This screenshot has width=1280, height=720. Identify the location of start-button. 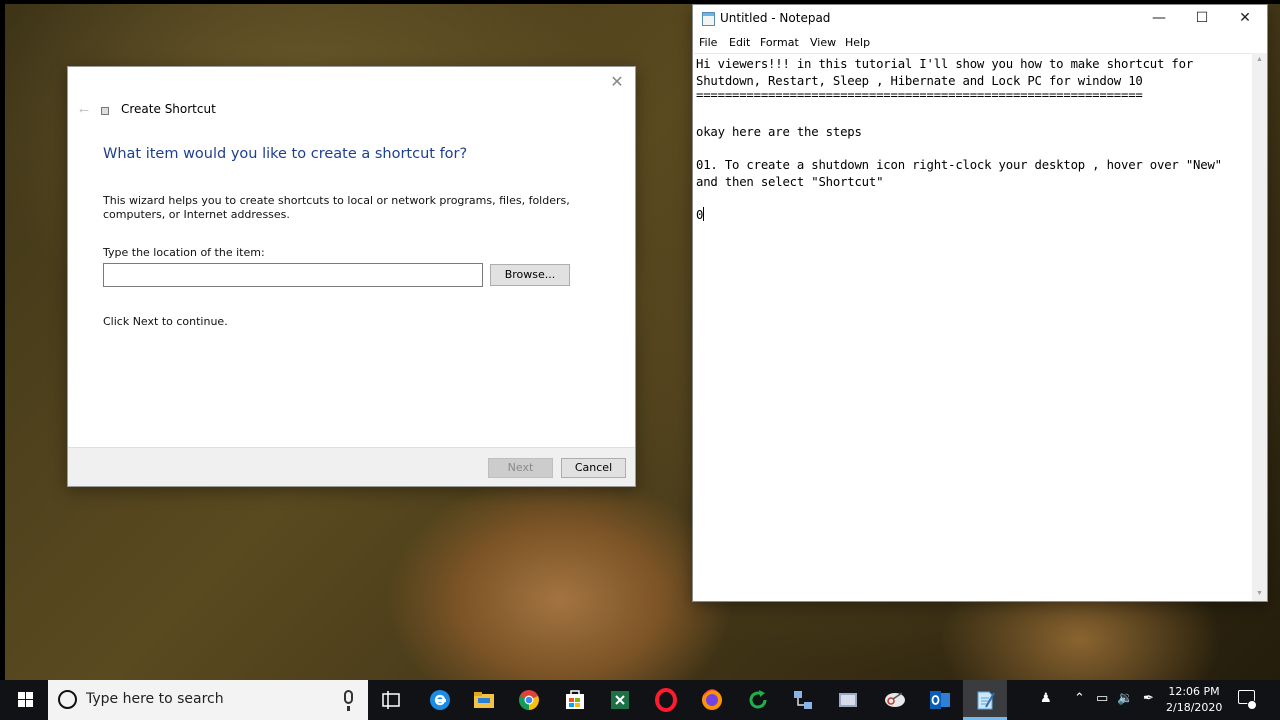
(25, 700).